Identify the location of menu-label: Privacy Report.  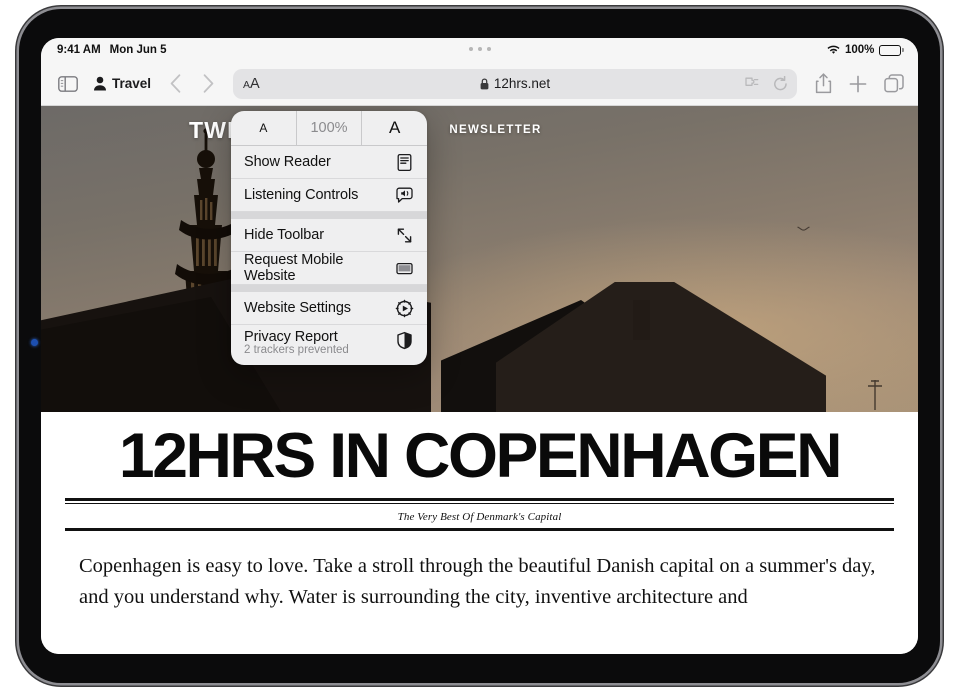
(291, 337).